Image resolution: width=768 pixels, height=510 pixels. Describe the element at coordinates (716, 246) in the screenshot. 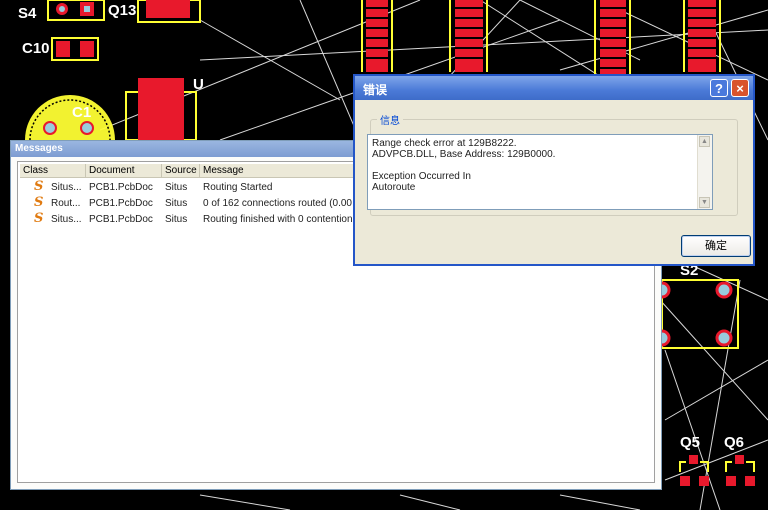

I see `ok-button: 确定` at that location.